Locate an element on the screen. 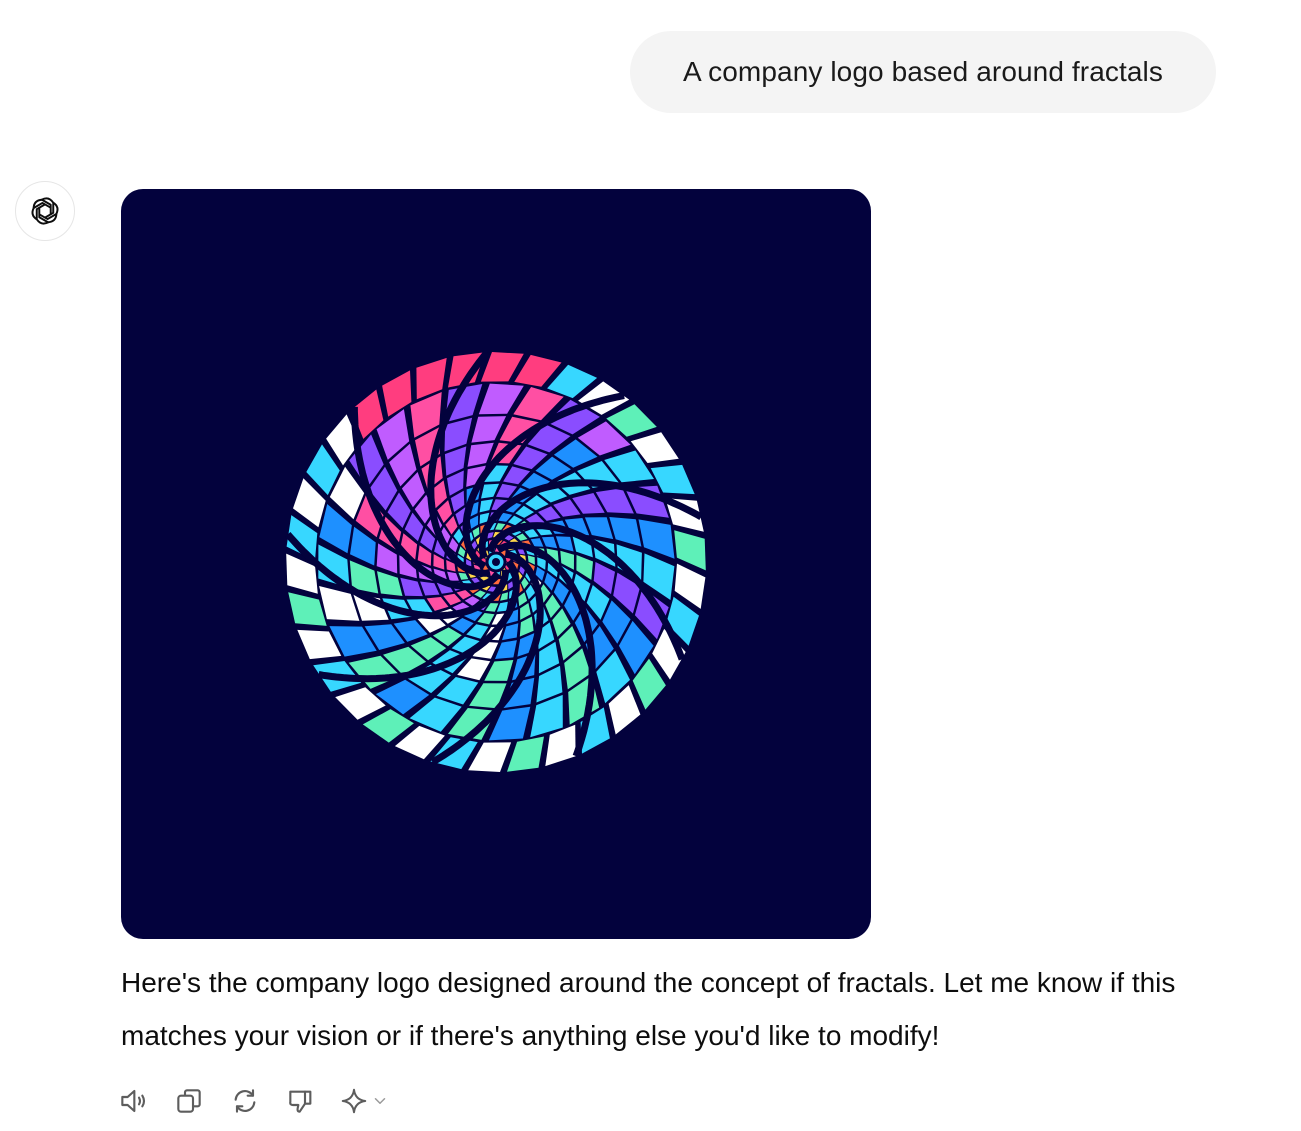 Image resolution: width=1301 pixels, height=1131 pixels. regenerate-button is located at coordinates (245, 1101).